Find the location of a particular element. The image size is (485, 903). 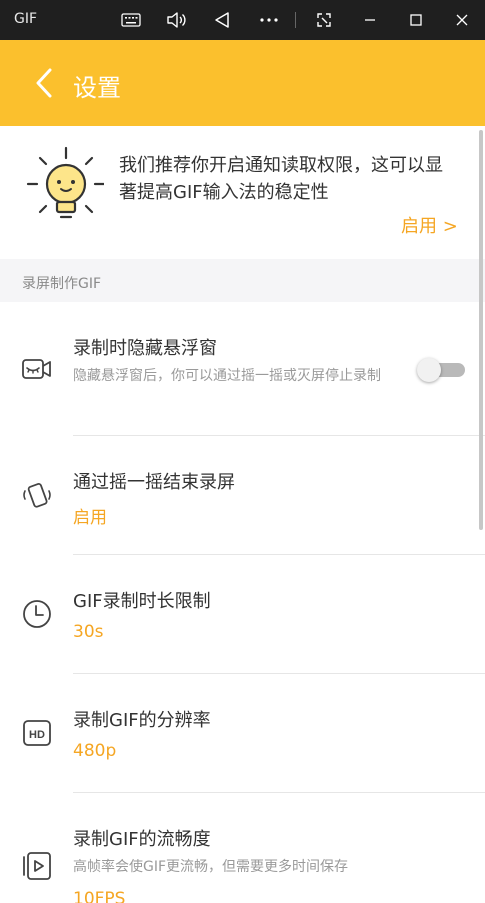

setting-hide-float-window: 录制时隐藏悬浮窗 隐藏悬浮窗后，你可以通过摇一摇或灭屏停止录制 is located at coordinates (242, 369).